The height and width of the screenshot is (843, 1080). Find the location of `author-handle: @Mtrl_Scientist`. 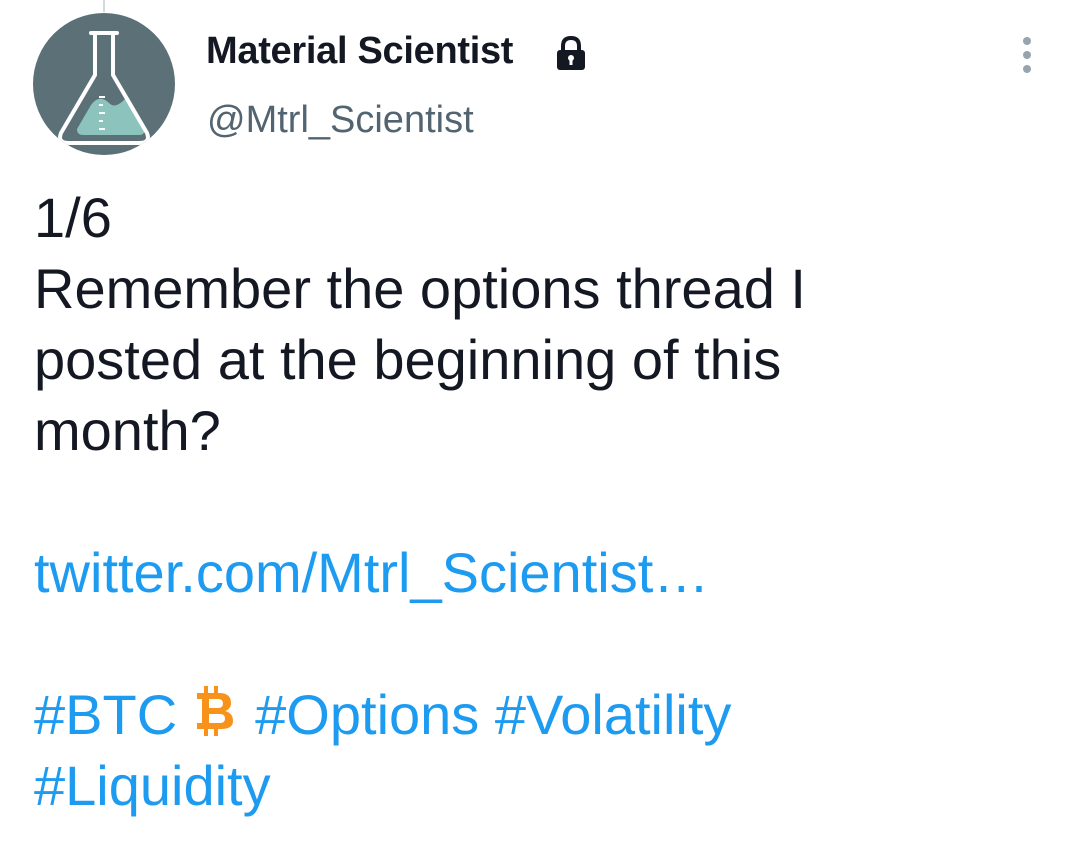

author-handle: @Mtrl_Scientist is located at coordinates (340, 120).